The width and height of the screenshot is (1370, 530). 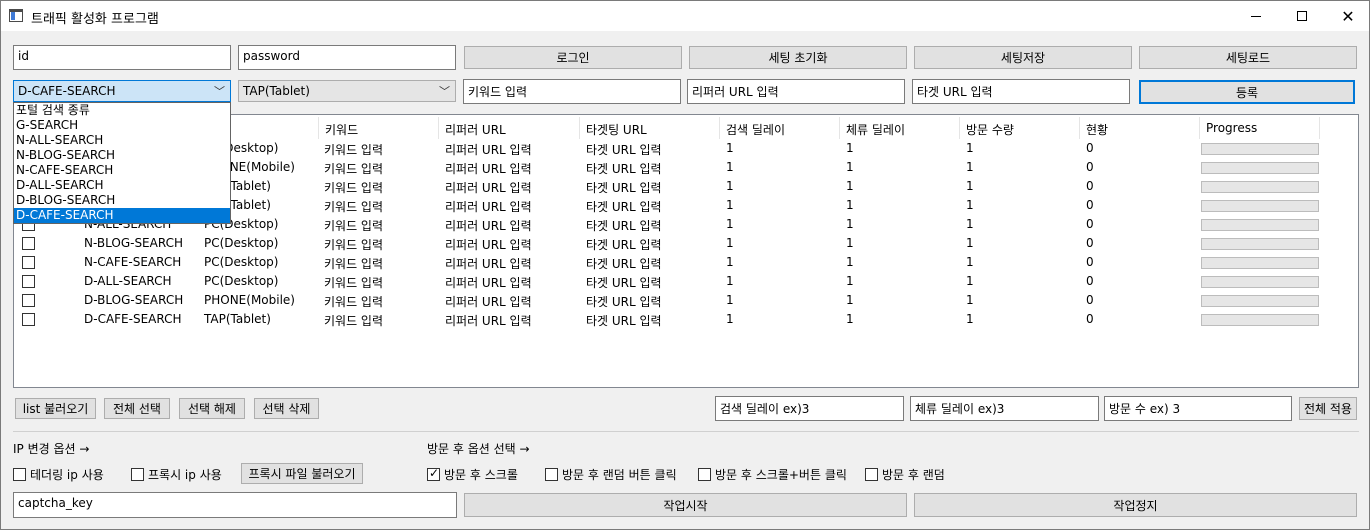 I want to click on apply-all-button: 전체 적용, so click(x=1328, y=408).